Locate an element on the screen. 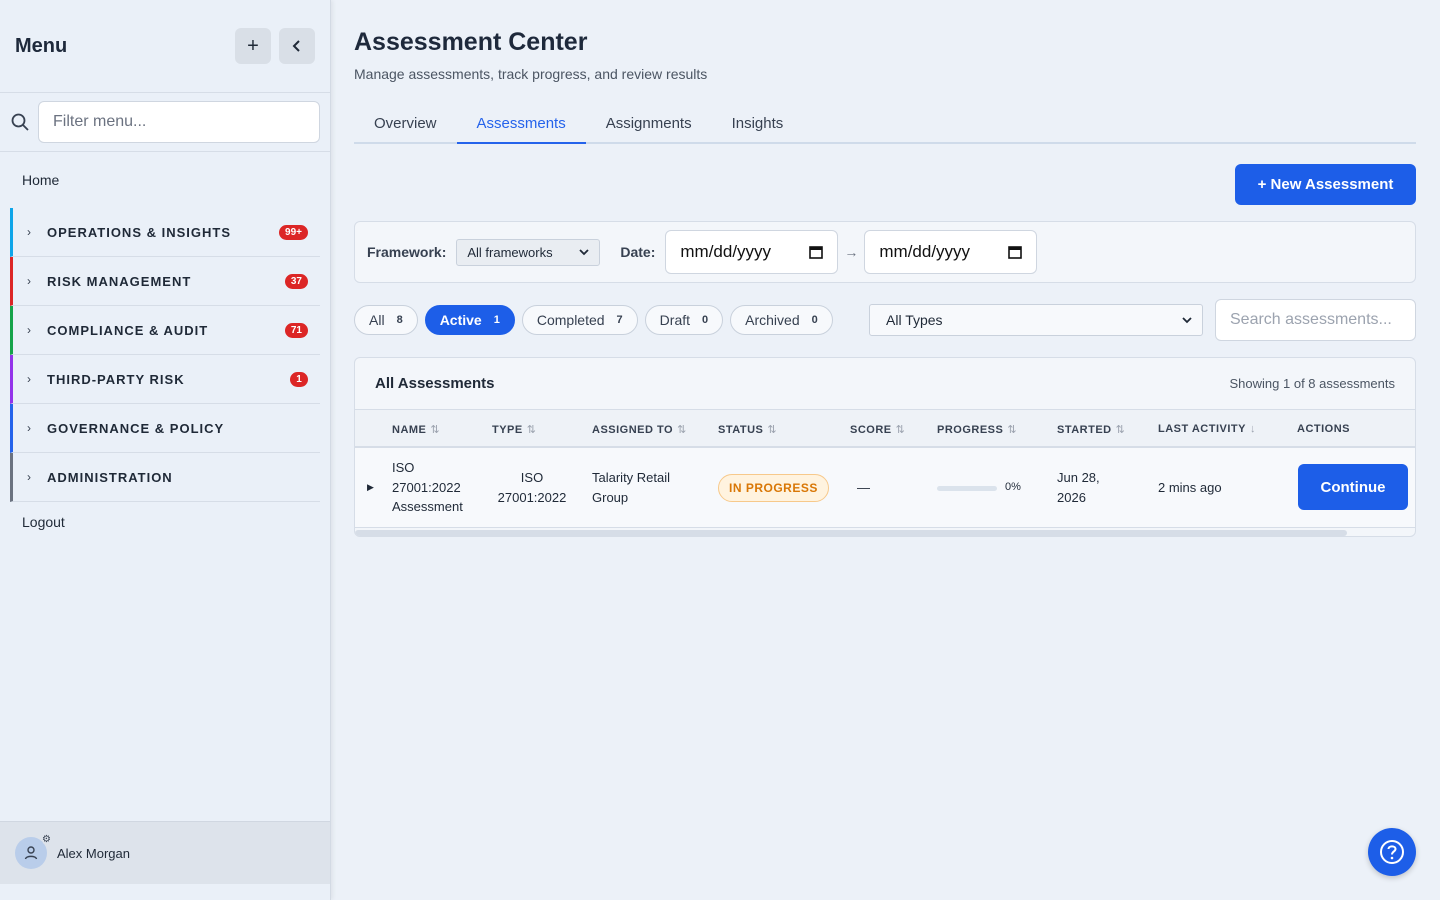 The height and width of the screenshot is (900, 1440). type-select: All Types is located at coordinates (1036, 320).